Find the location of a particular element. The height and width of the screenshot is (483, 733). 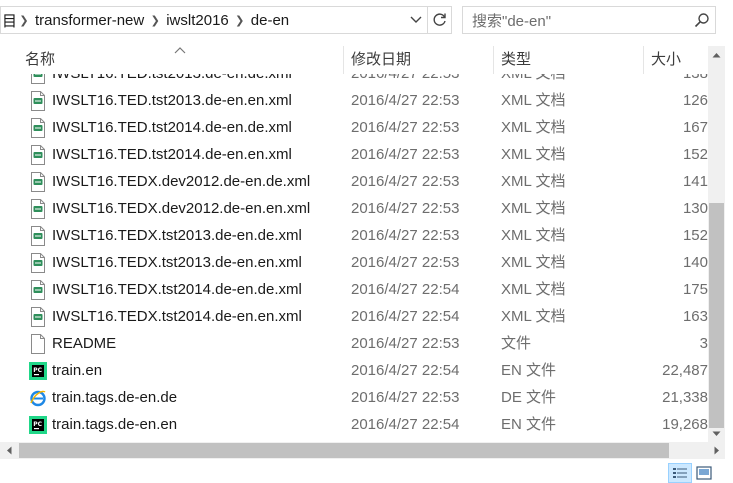

horizontal-scroll-thumb is located at coordinates (344, 450).